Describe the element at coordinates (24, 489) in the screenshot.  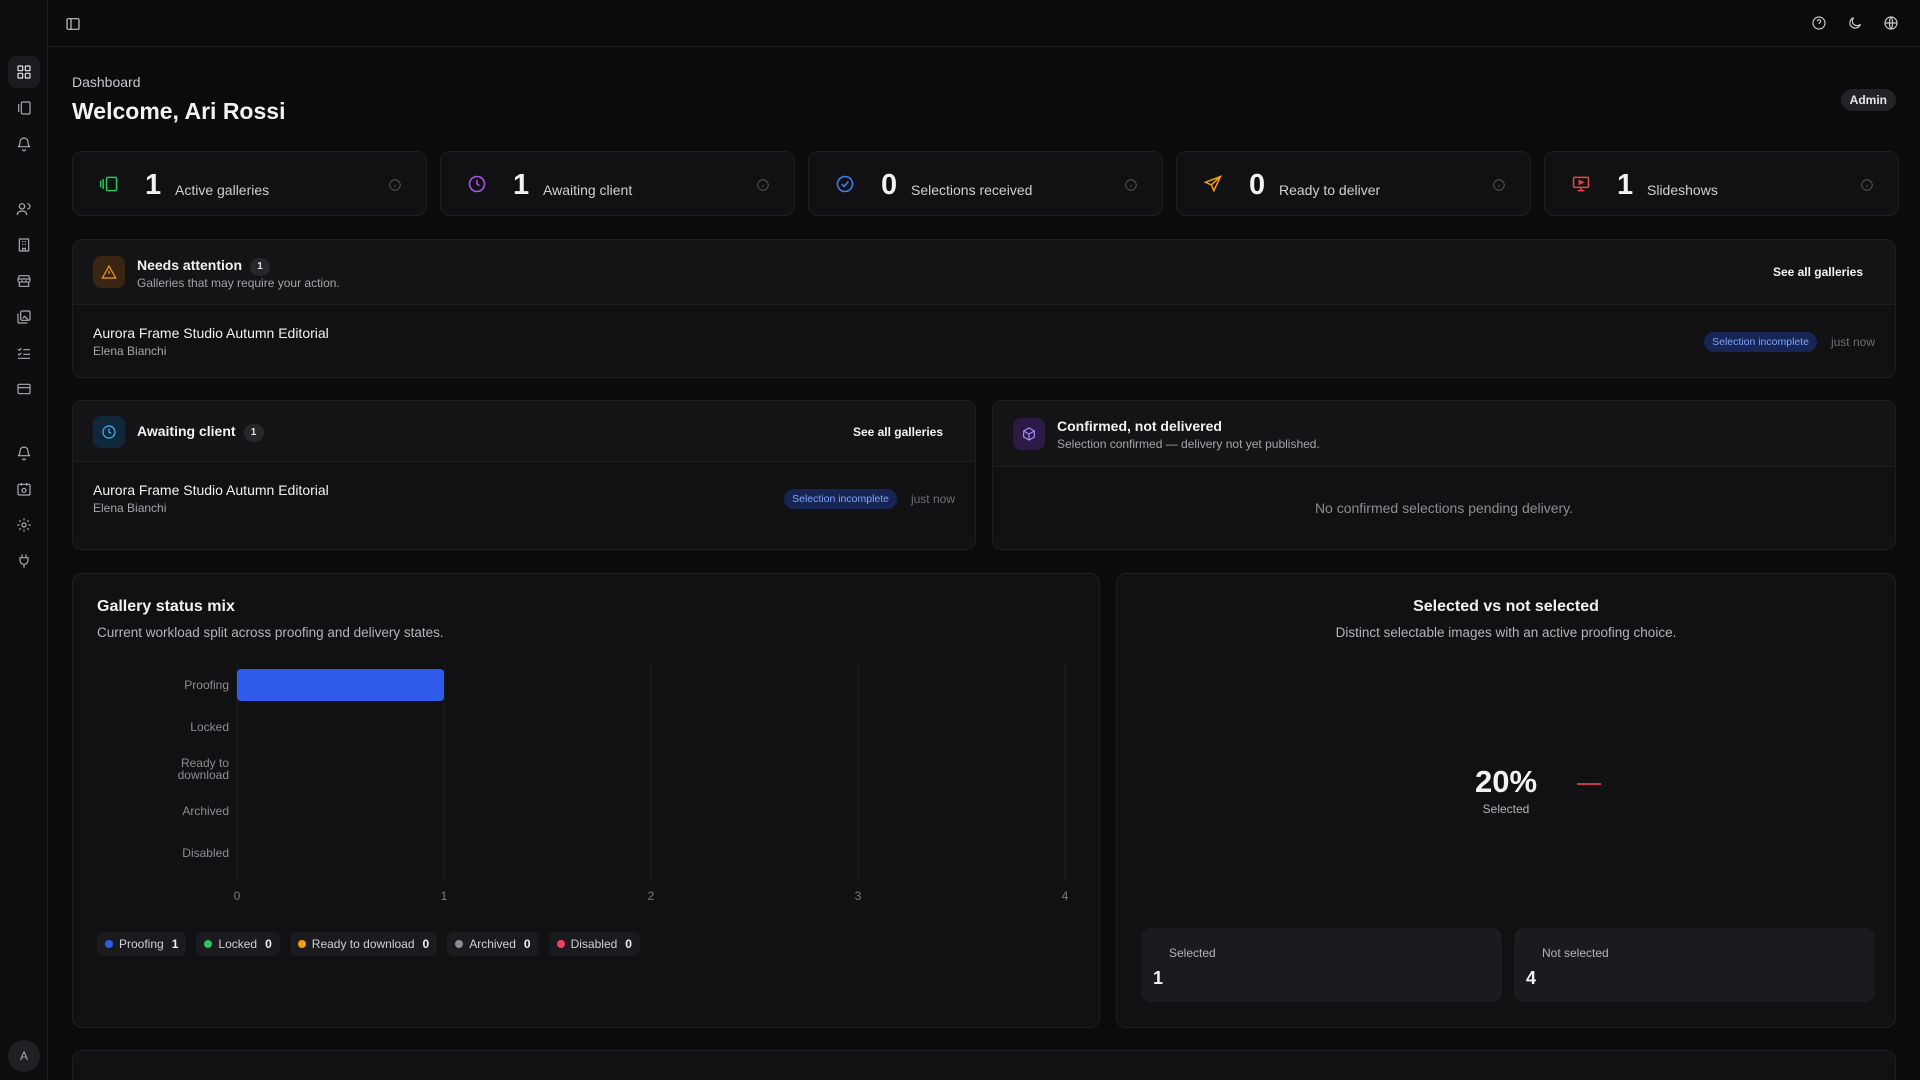
I see `sidebar-item-schedule` at that location.